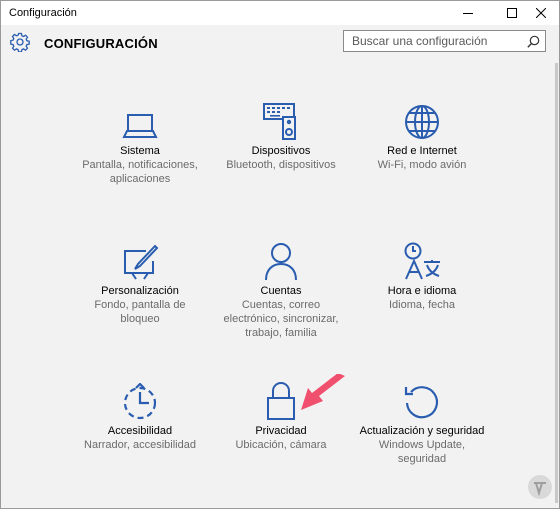 The width and height of the screenshot is (560, 509). I want to click on window-title: Configuración, so click(43, 13).